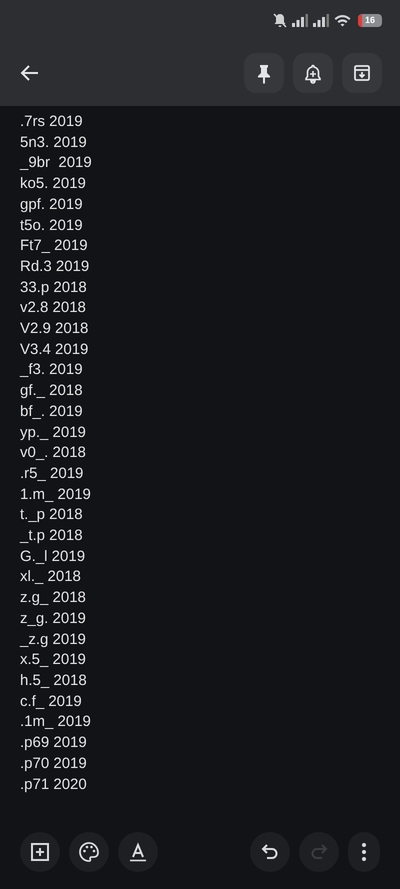 The image size is (400, 889). Describe the element at coordinates (52, 474) in the screenshot. I see `note-line: .r5_ 2019` at that location.